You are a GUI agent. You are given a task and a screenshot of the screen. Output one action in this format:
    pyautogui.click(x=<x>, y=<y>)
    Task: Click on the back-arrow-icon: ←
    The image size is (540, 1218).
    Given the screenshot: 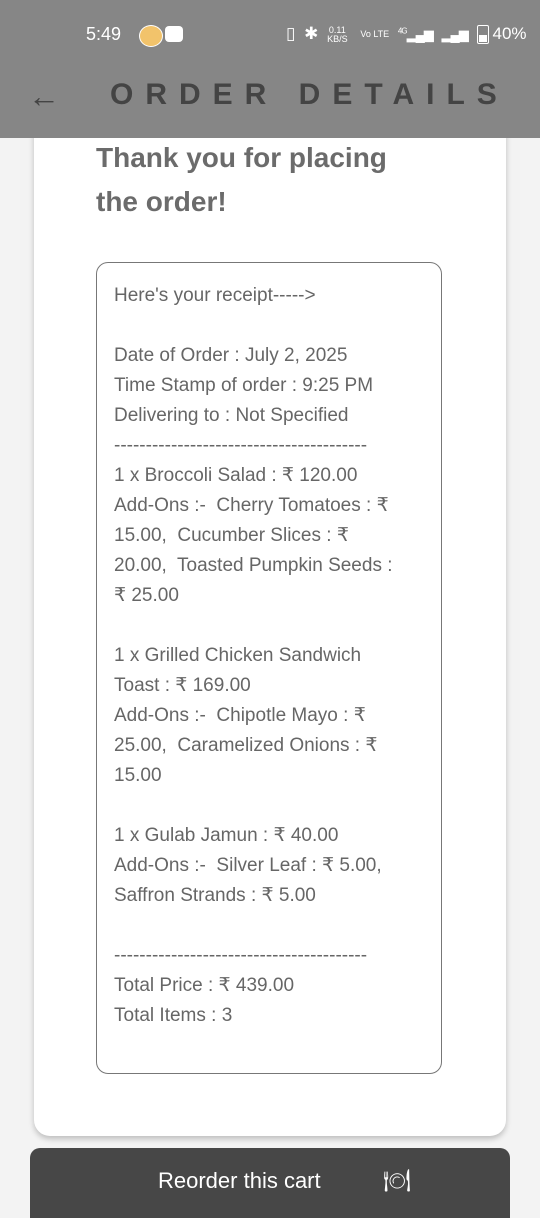 What is the action you would take?
    pyautogui.click(x=44, y=96)
    